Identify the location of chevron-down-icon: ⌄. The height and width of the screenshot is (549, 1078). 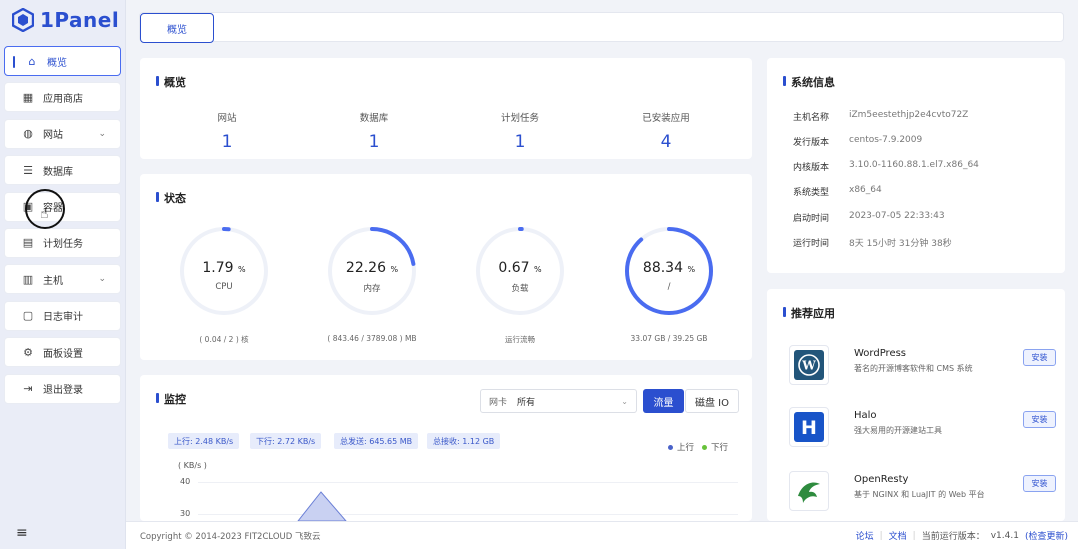
(102, 133).